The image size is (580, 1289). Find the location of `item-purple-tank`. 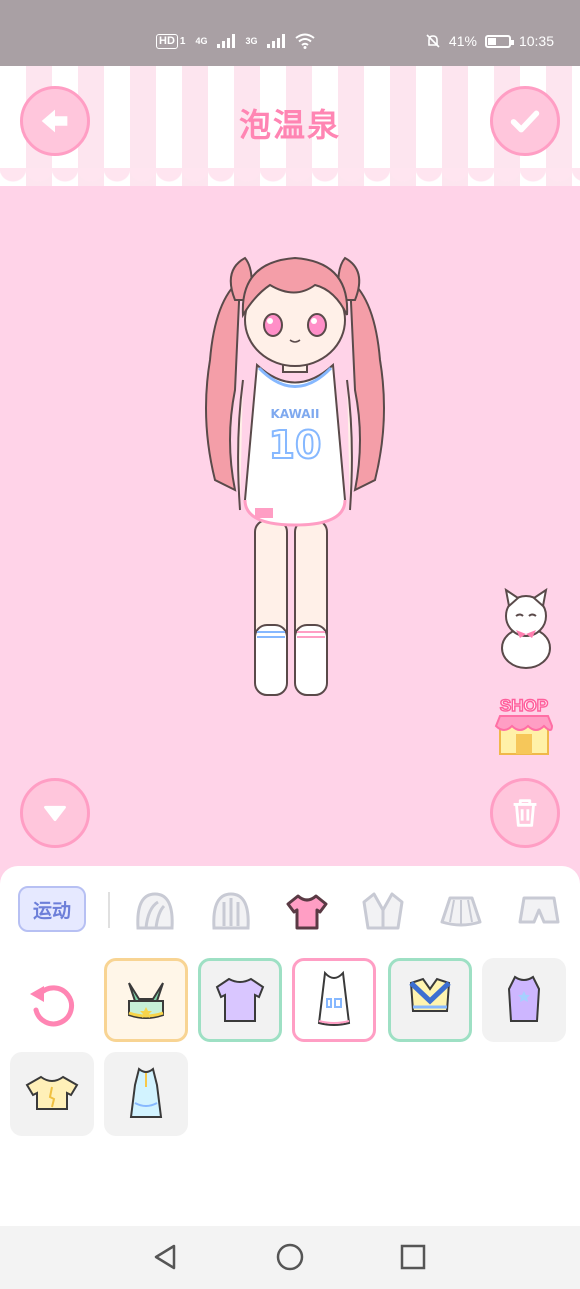

item-purple-tank is located at coordinates (524, 1000).